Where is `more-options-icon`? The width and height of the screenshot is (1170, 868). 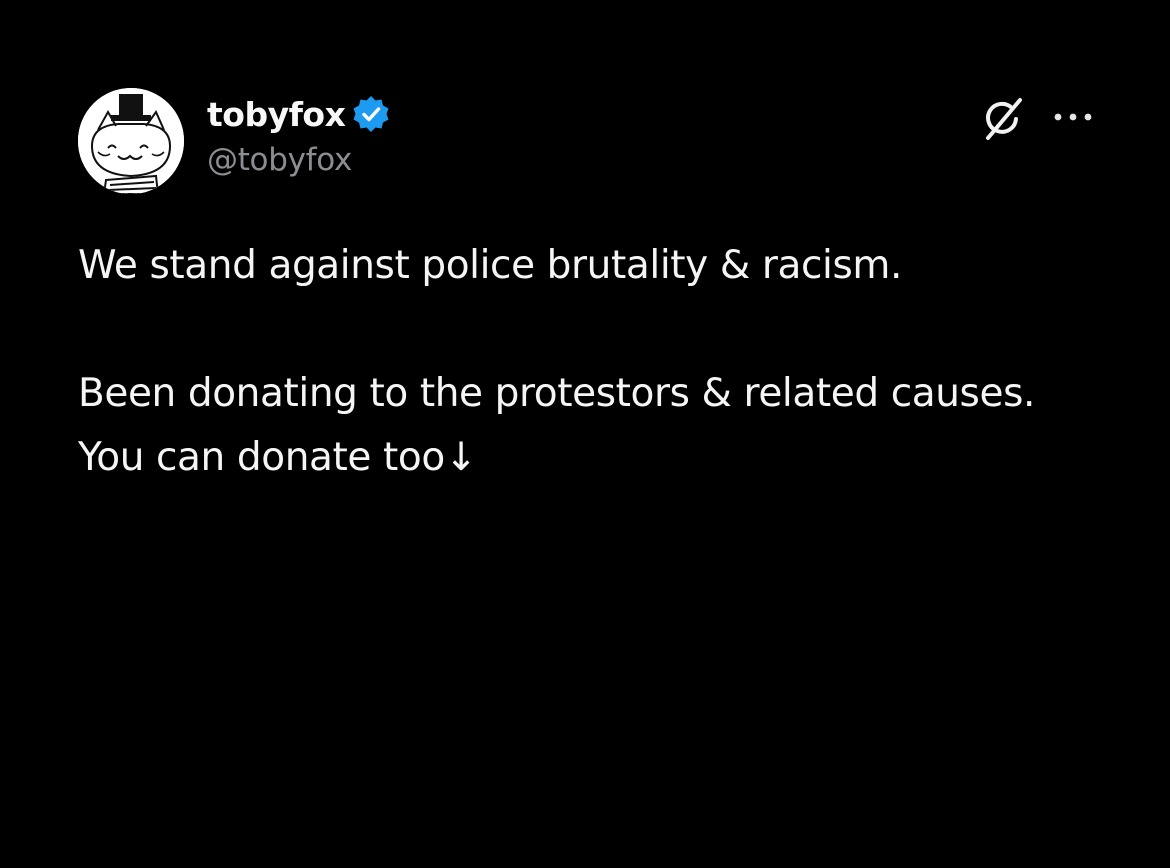 more-options-icon is located at coordinates (1073, 117).